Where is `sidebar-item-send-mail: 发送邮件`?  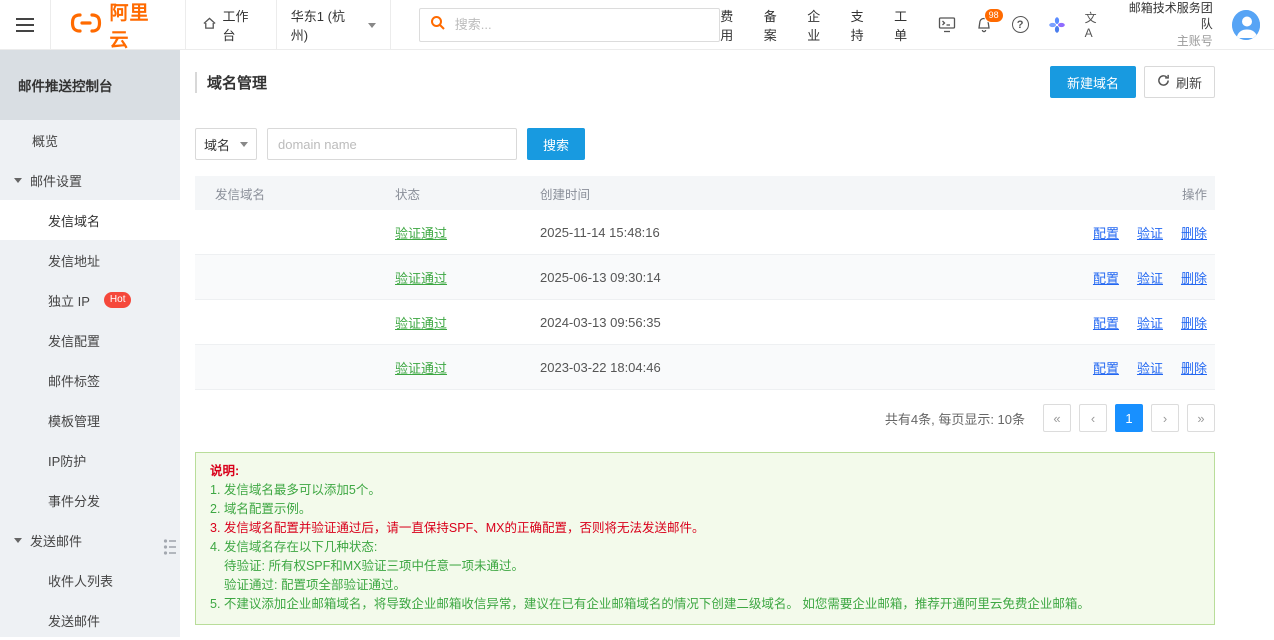
sidebar-item-send-mail: 发送邮件 is located at coordinates (90, 620).